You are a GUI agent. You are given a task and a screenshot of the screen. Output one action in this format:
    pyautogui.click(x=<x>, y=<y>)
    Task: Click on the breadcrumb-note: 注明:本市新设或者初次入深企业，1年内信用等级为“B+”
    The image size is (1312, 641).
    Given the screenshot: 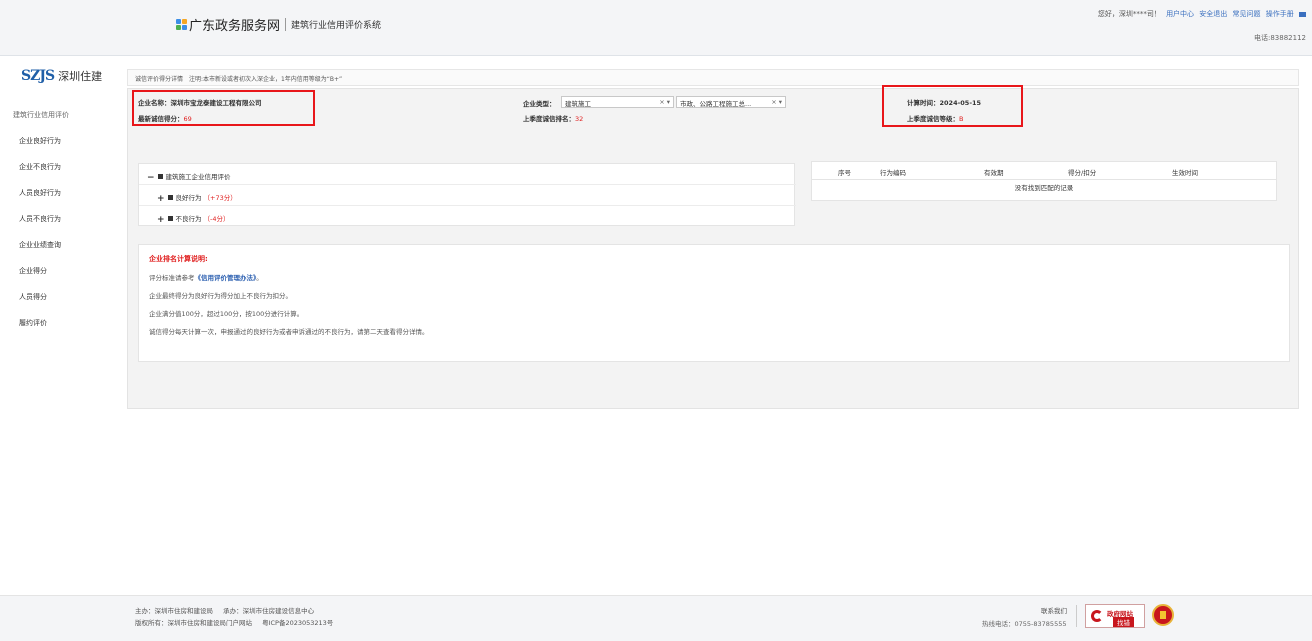 What is the action you would take?
    pyautogui.click(x=265, y=79)
    